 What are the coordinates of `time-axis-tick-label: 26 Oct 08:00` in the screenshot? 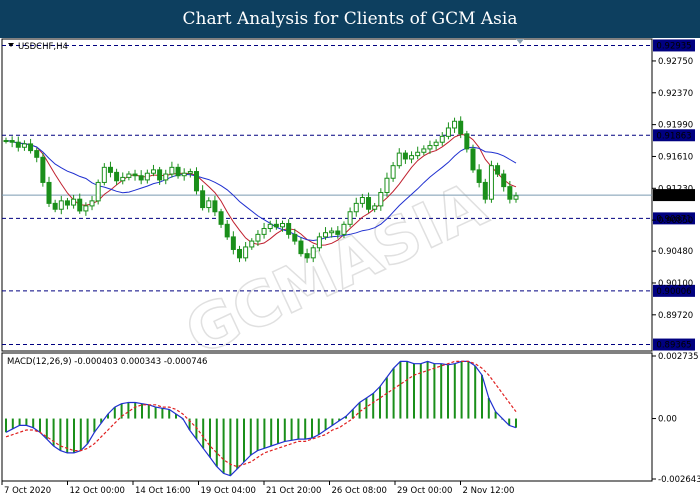 It's located at (359, 491).